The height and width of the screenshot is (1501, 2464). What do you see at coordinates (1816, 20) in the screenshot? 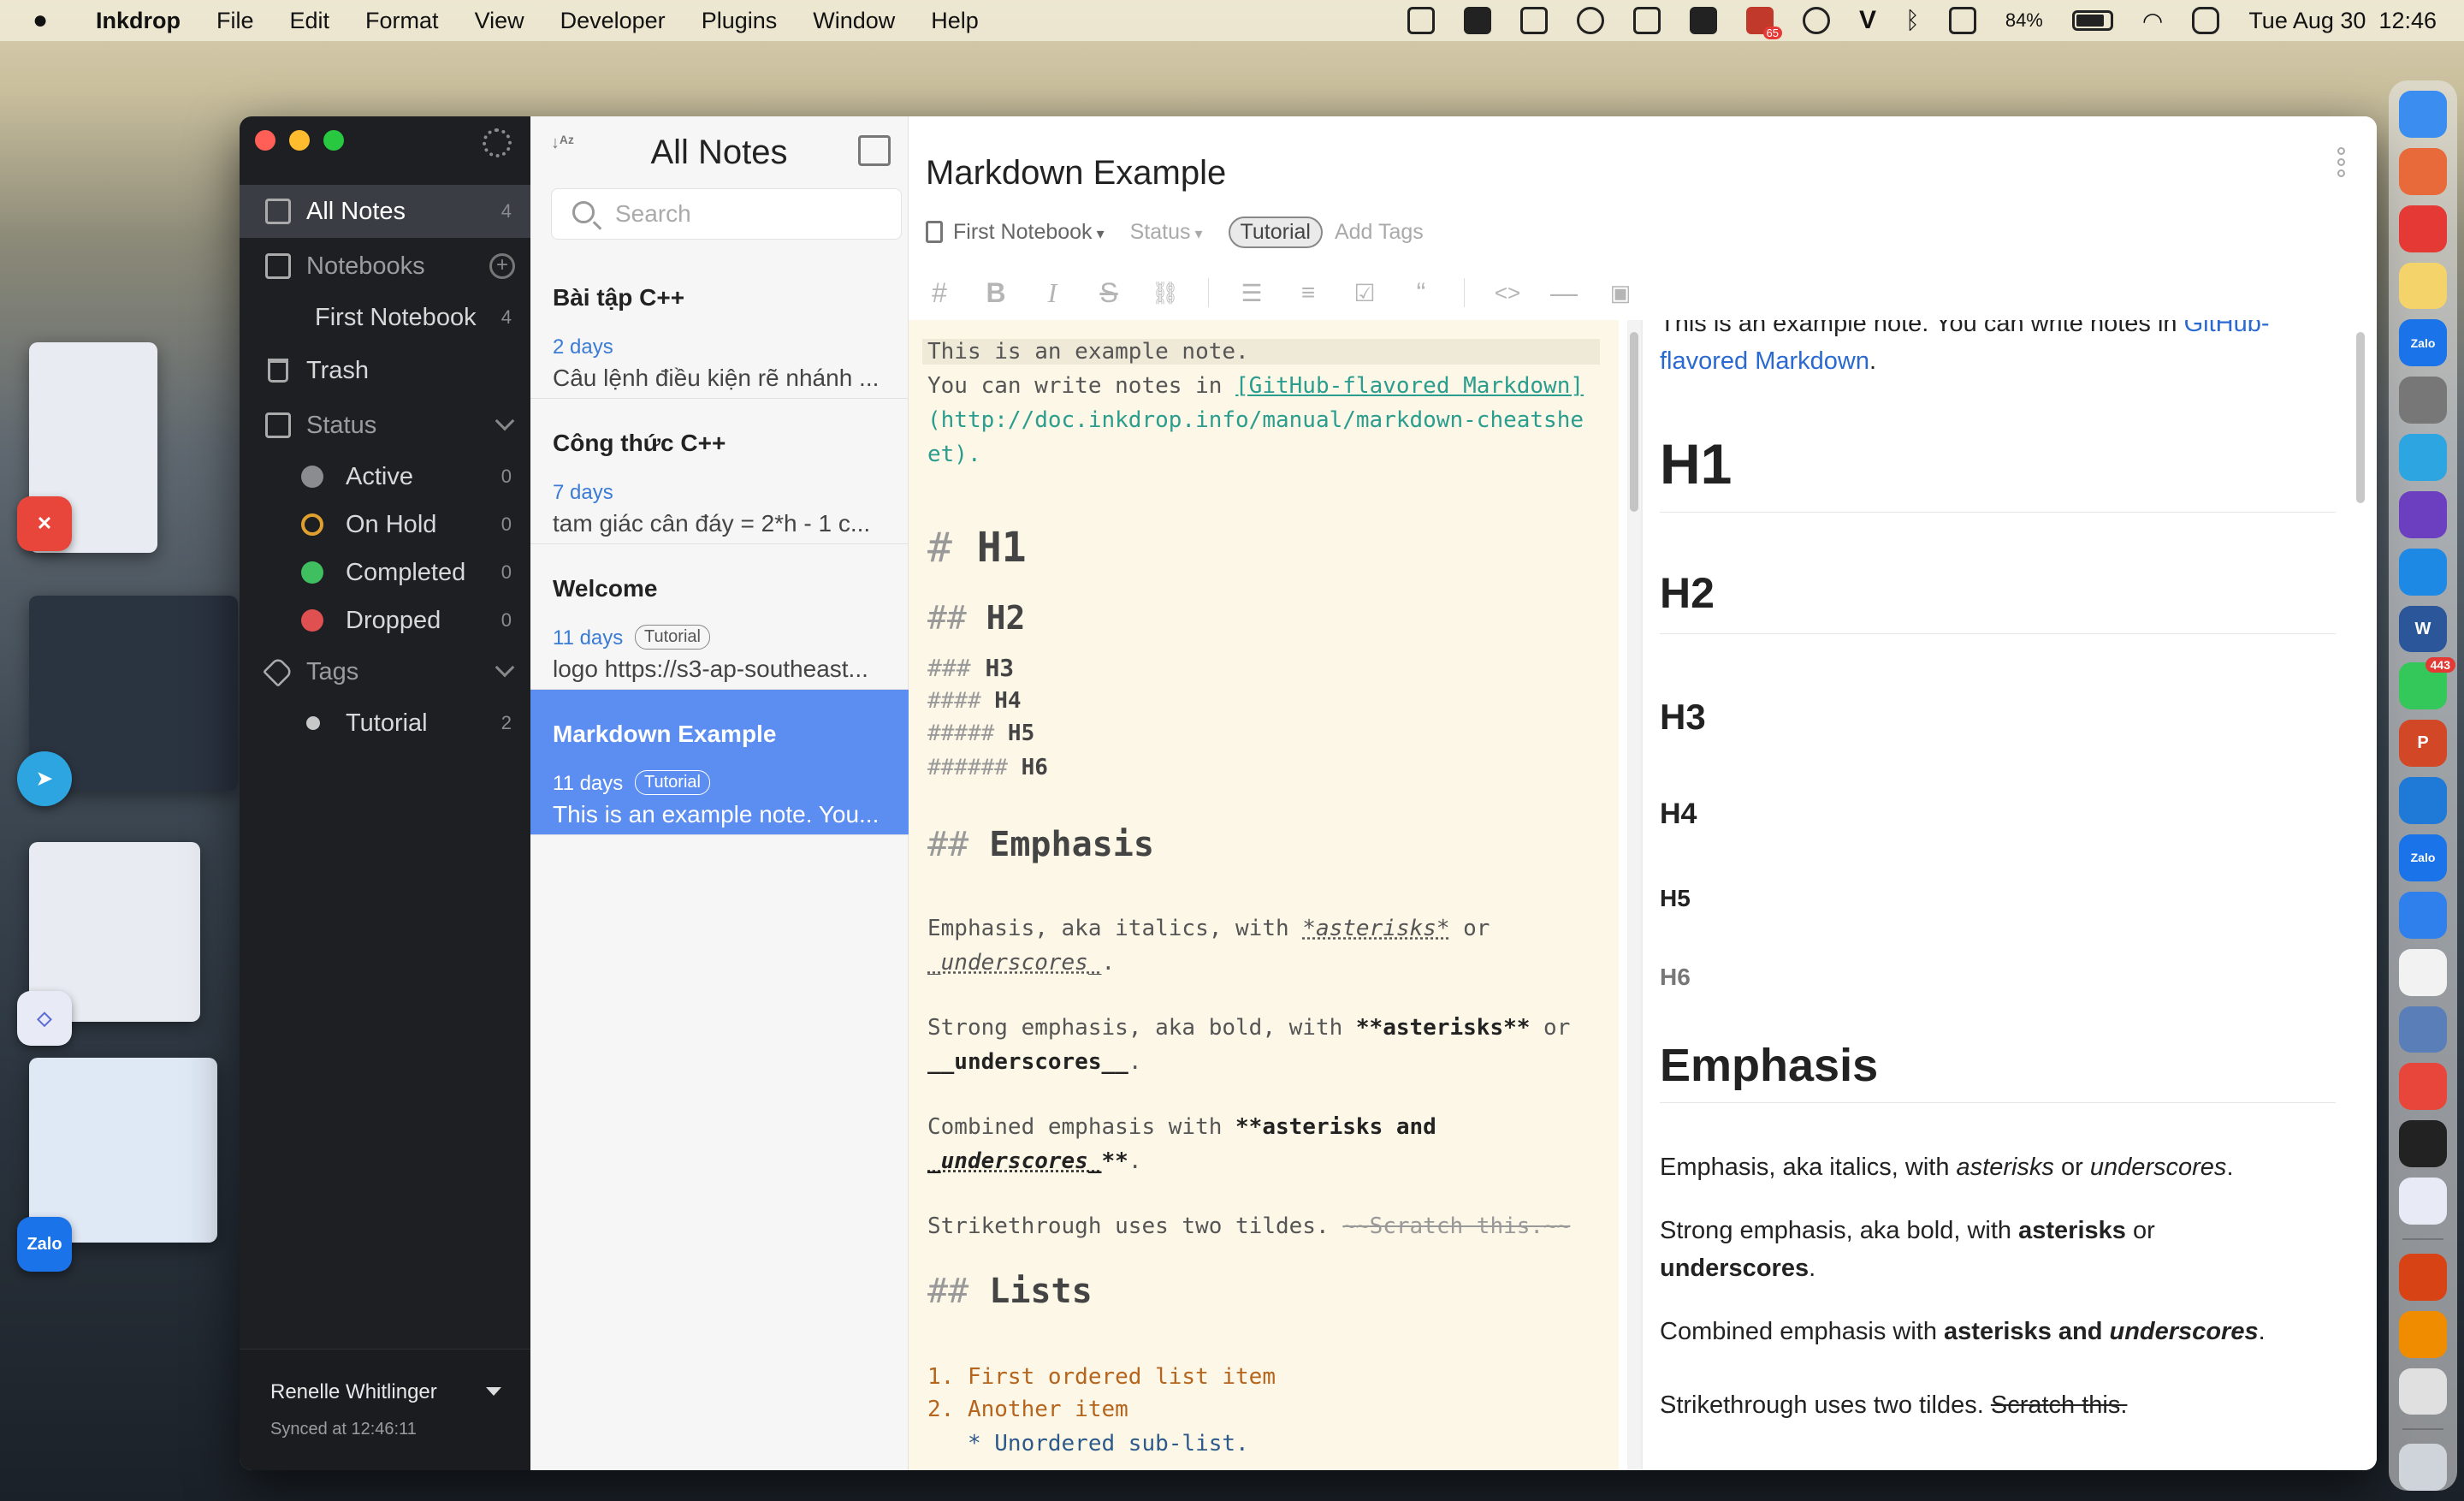
I see `play-icon` at bounding box center [1816, 20].